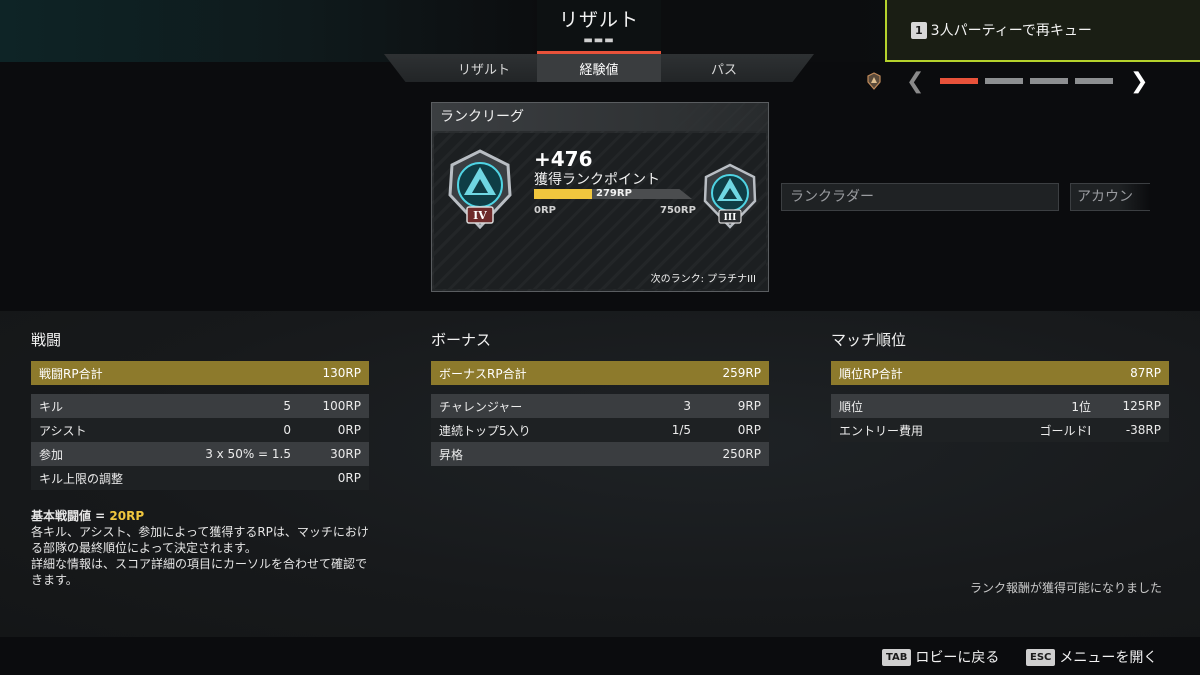  What do you see at coordinates (724, 68) in the screenshot?
I see `tab-pass: パス` at bounding box center [724, 68].